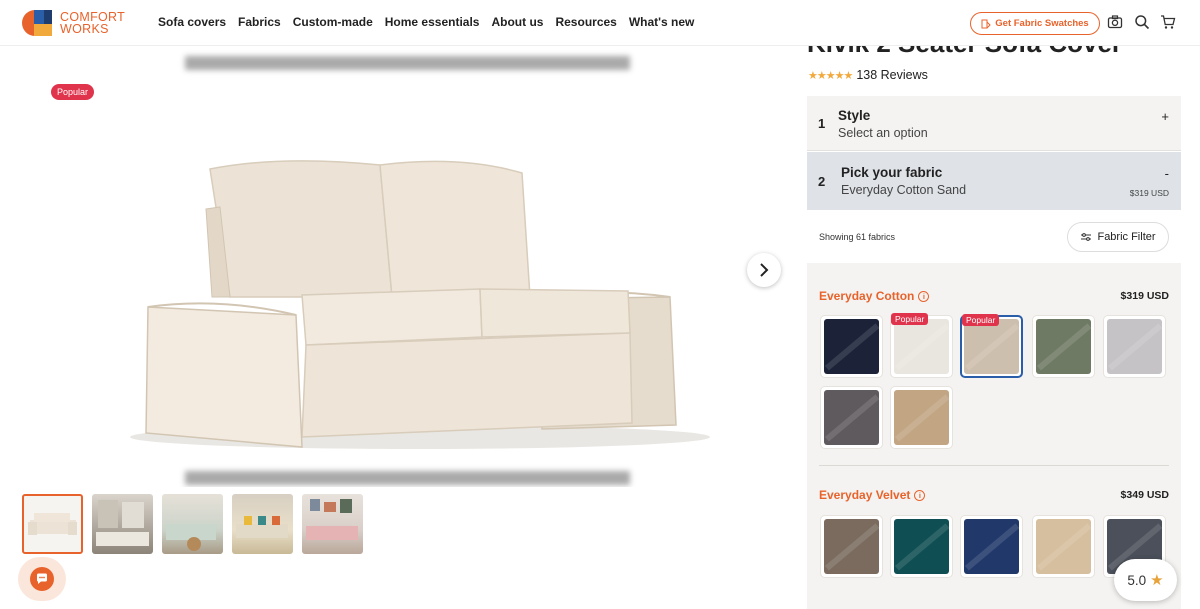 Image resolution: width=1200 pixels, height=609 pixels. Describe the element at coordinates (854, 115) in the screenshot. I see `step-1-title: Style` at that location.